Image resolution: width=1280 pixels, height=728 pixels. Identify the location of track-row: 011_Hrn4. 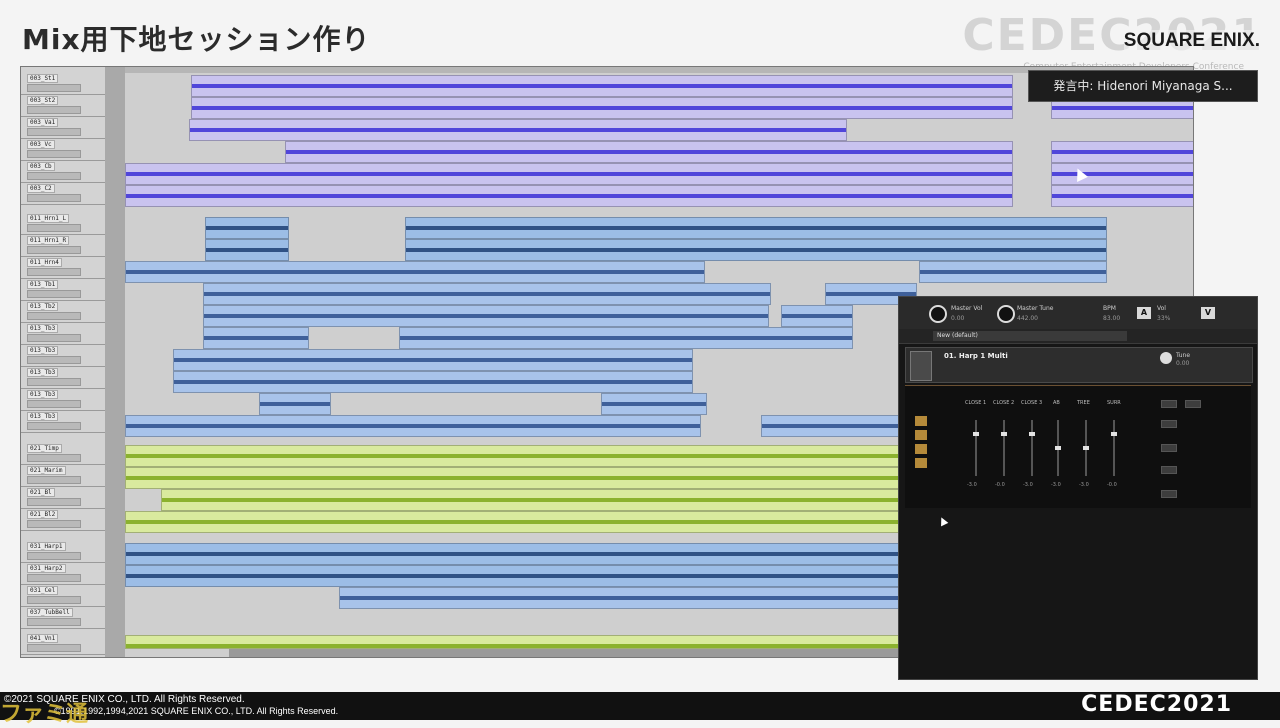
(63, 268).